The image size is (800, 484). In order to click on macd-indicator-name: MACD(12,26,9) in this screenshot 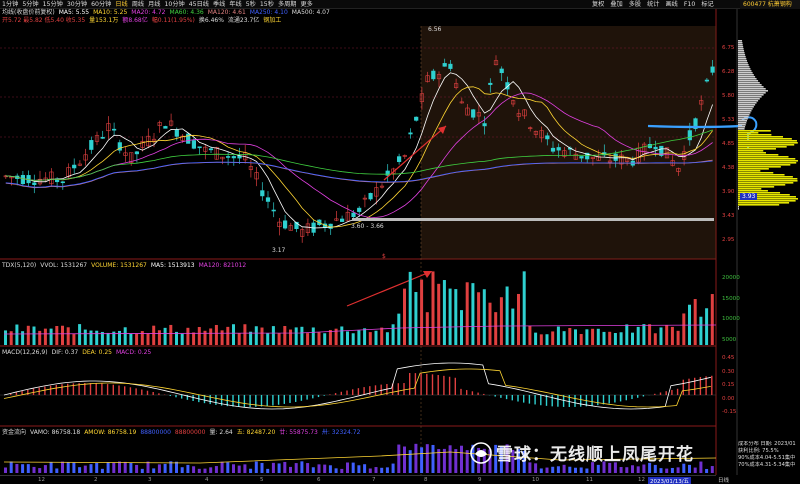, I will do `click(25, 353)`.